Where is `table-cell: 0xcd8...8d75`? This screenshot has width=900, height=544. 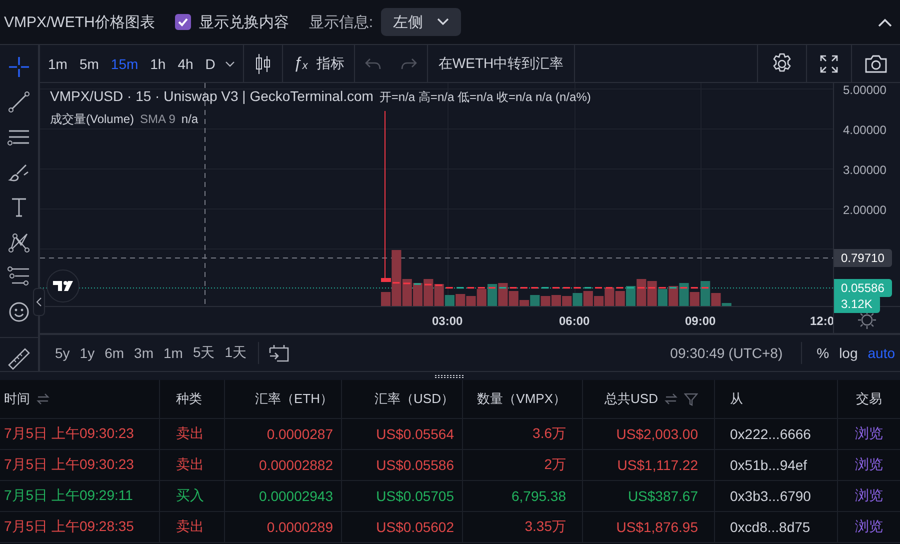 table-cell: 0xcd8...8d75 is located at coordinates (770, 527).